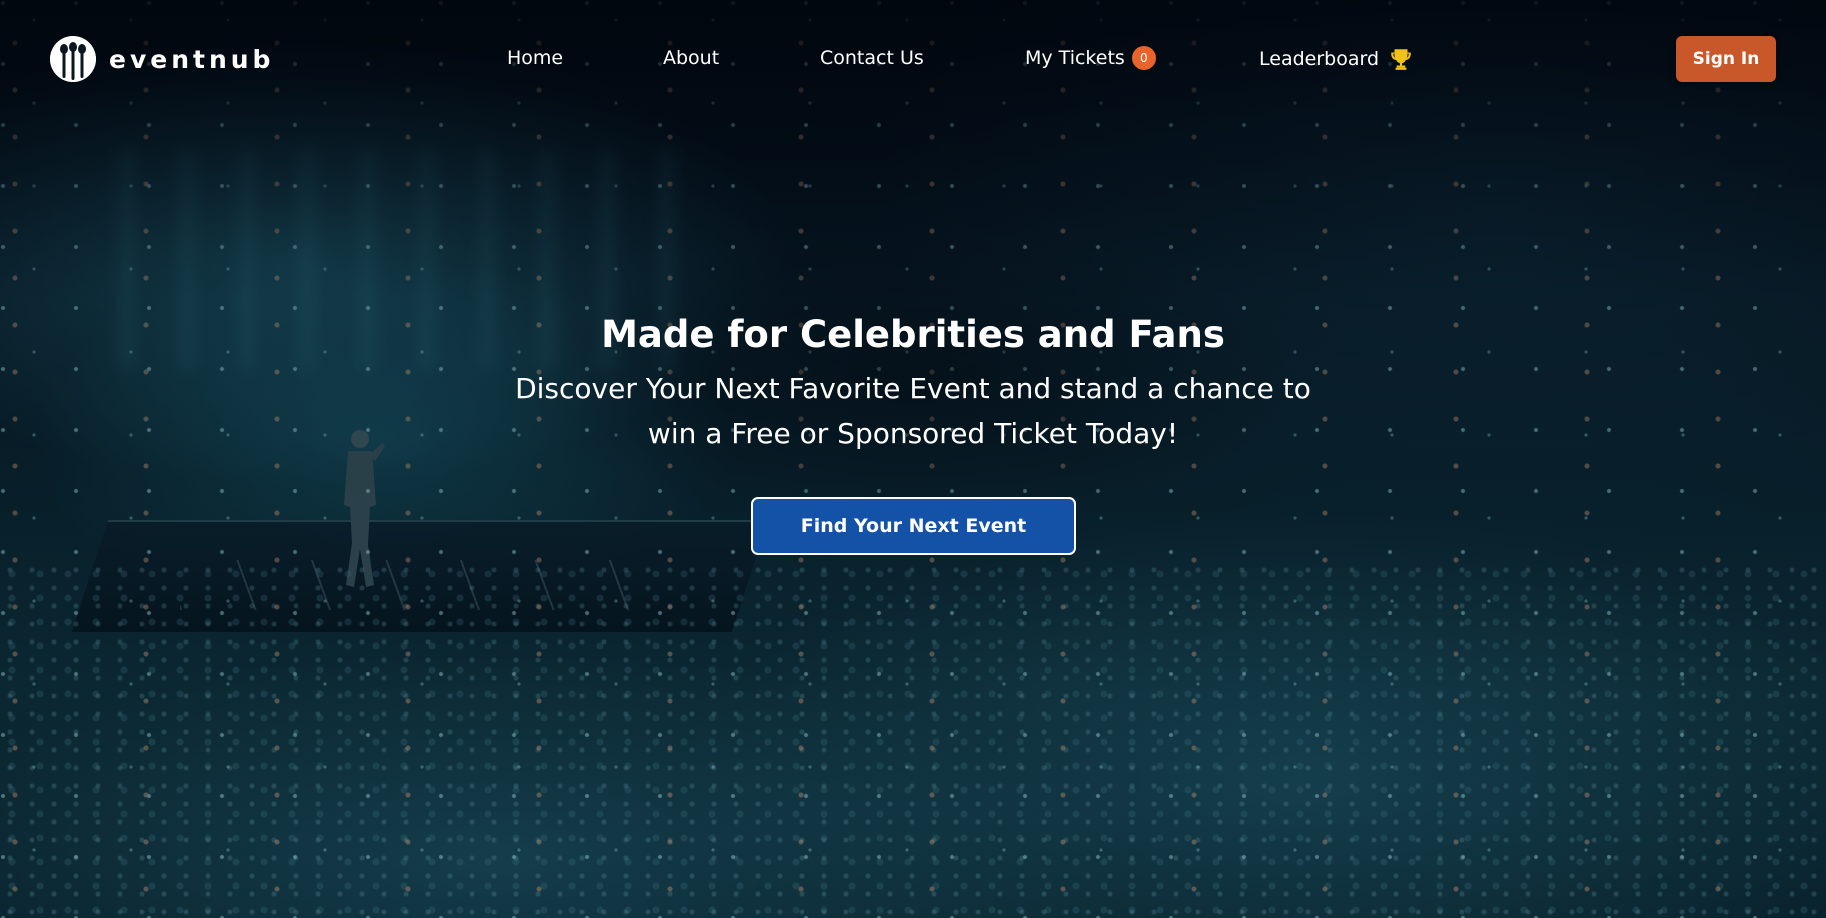 This screenshot has width=1826, height=918. What do you see at coordinates (913, 334) in the screenshot?
I see `hero-title: Made for Celebrities and Fans` at bounding box center [913, 334].